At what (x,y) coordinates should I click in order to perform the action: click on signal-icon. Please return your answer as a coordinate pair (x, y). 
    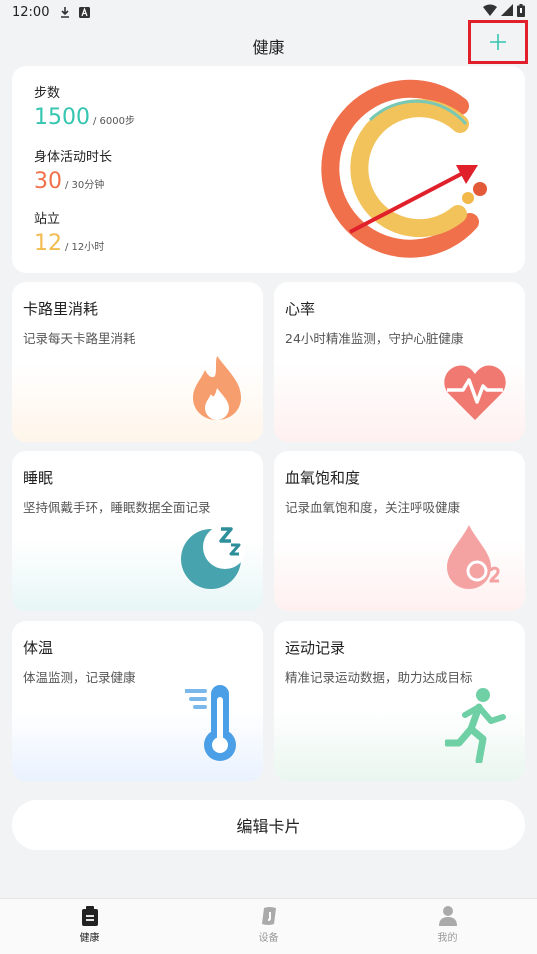
    Looking at the image, I should click on (507, 12).